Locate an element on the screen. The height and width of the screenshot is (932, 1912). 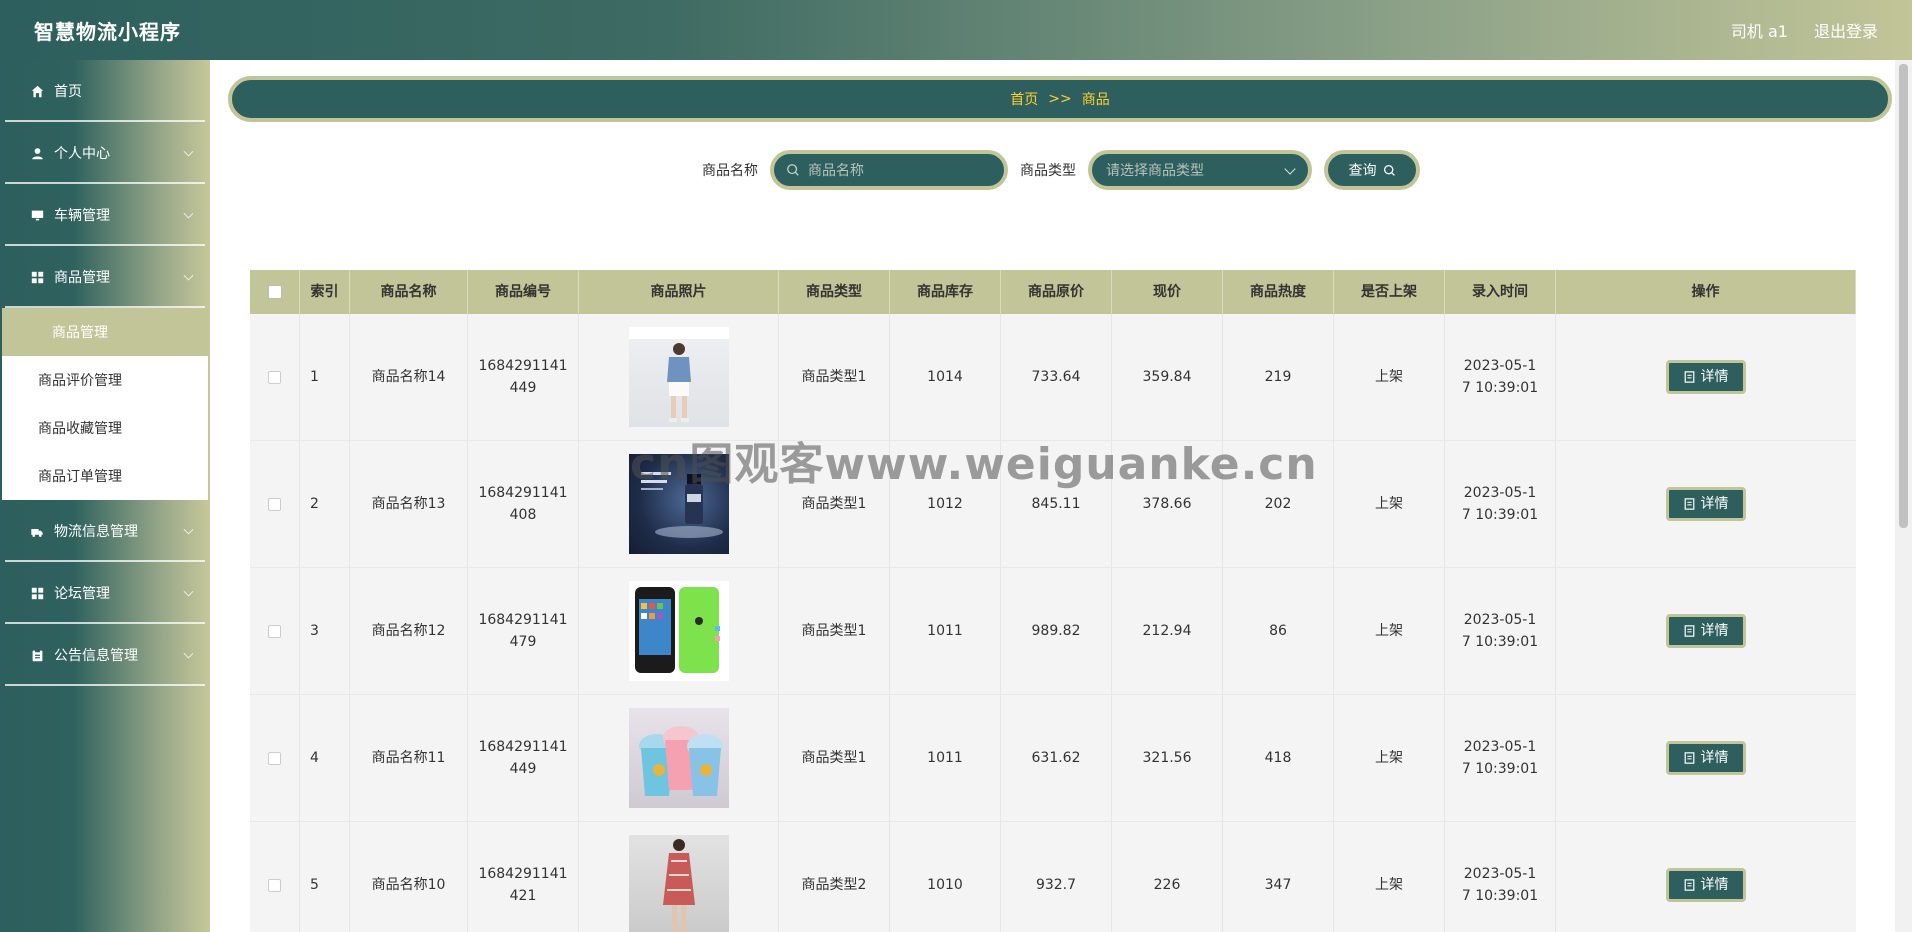
sidebar-item-logistics: 物流信息管理 is located at coordinates (105, 531).